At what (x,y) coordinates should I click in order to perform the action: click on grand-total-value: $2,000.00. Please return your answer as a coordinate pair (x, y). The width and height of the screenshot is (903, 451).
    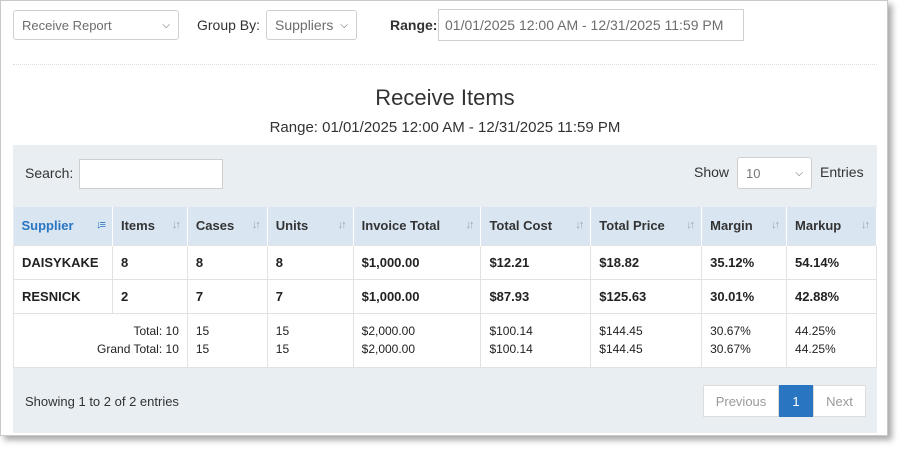
    Looking at the image, I should click on (388, 349).